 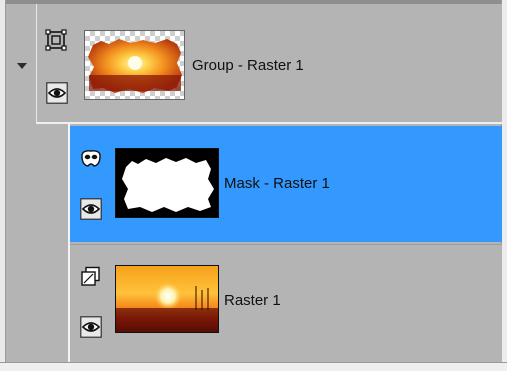 I want to click on raster-layer-thumbnail, so click(x=167, y=299).